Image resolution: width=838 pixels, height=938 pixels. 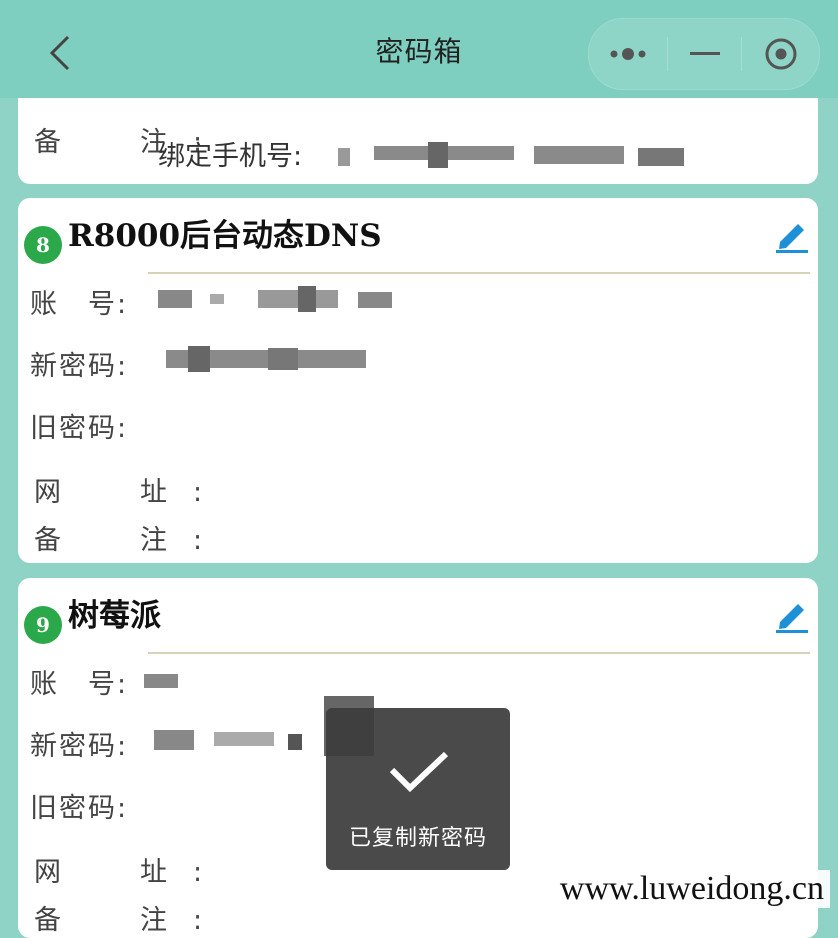 I want to click on mini-program-capsule, so click(x=704, y=54).